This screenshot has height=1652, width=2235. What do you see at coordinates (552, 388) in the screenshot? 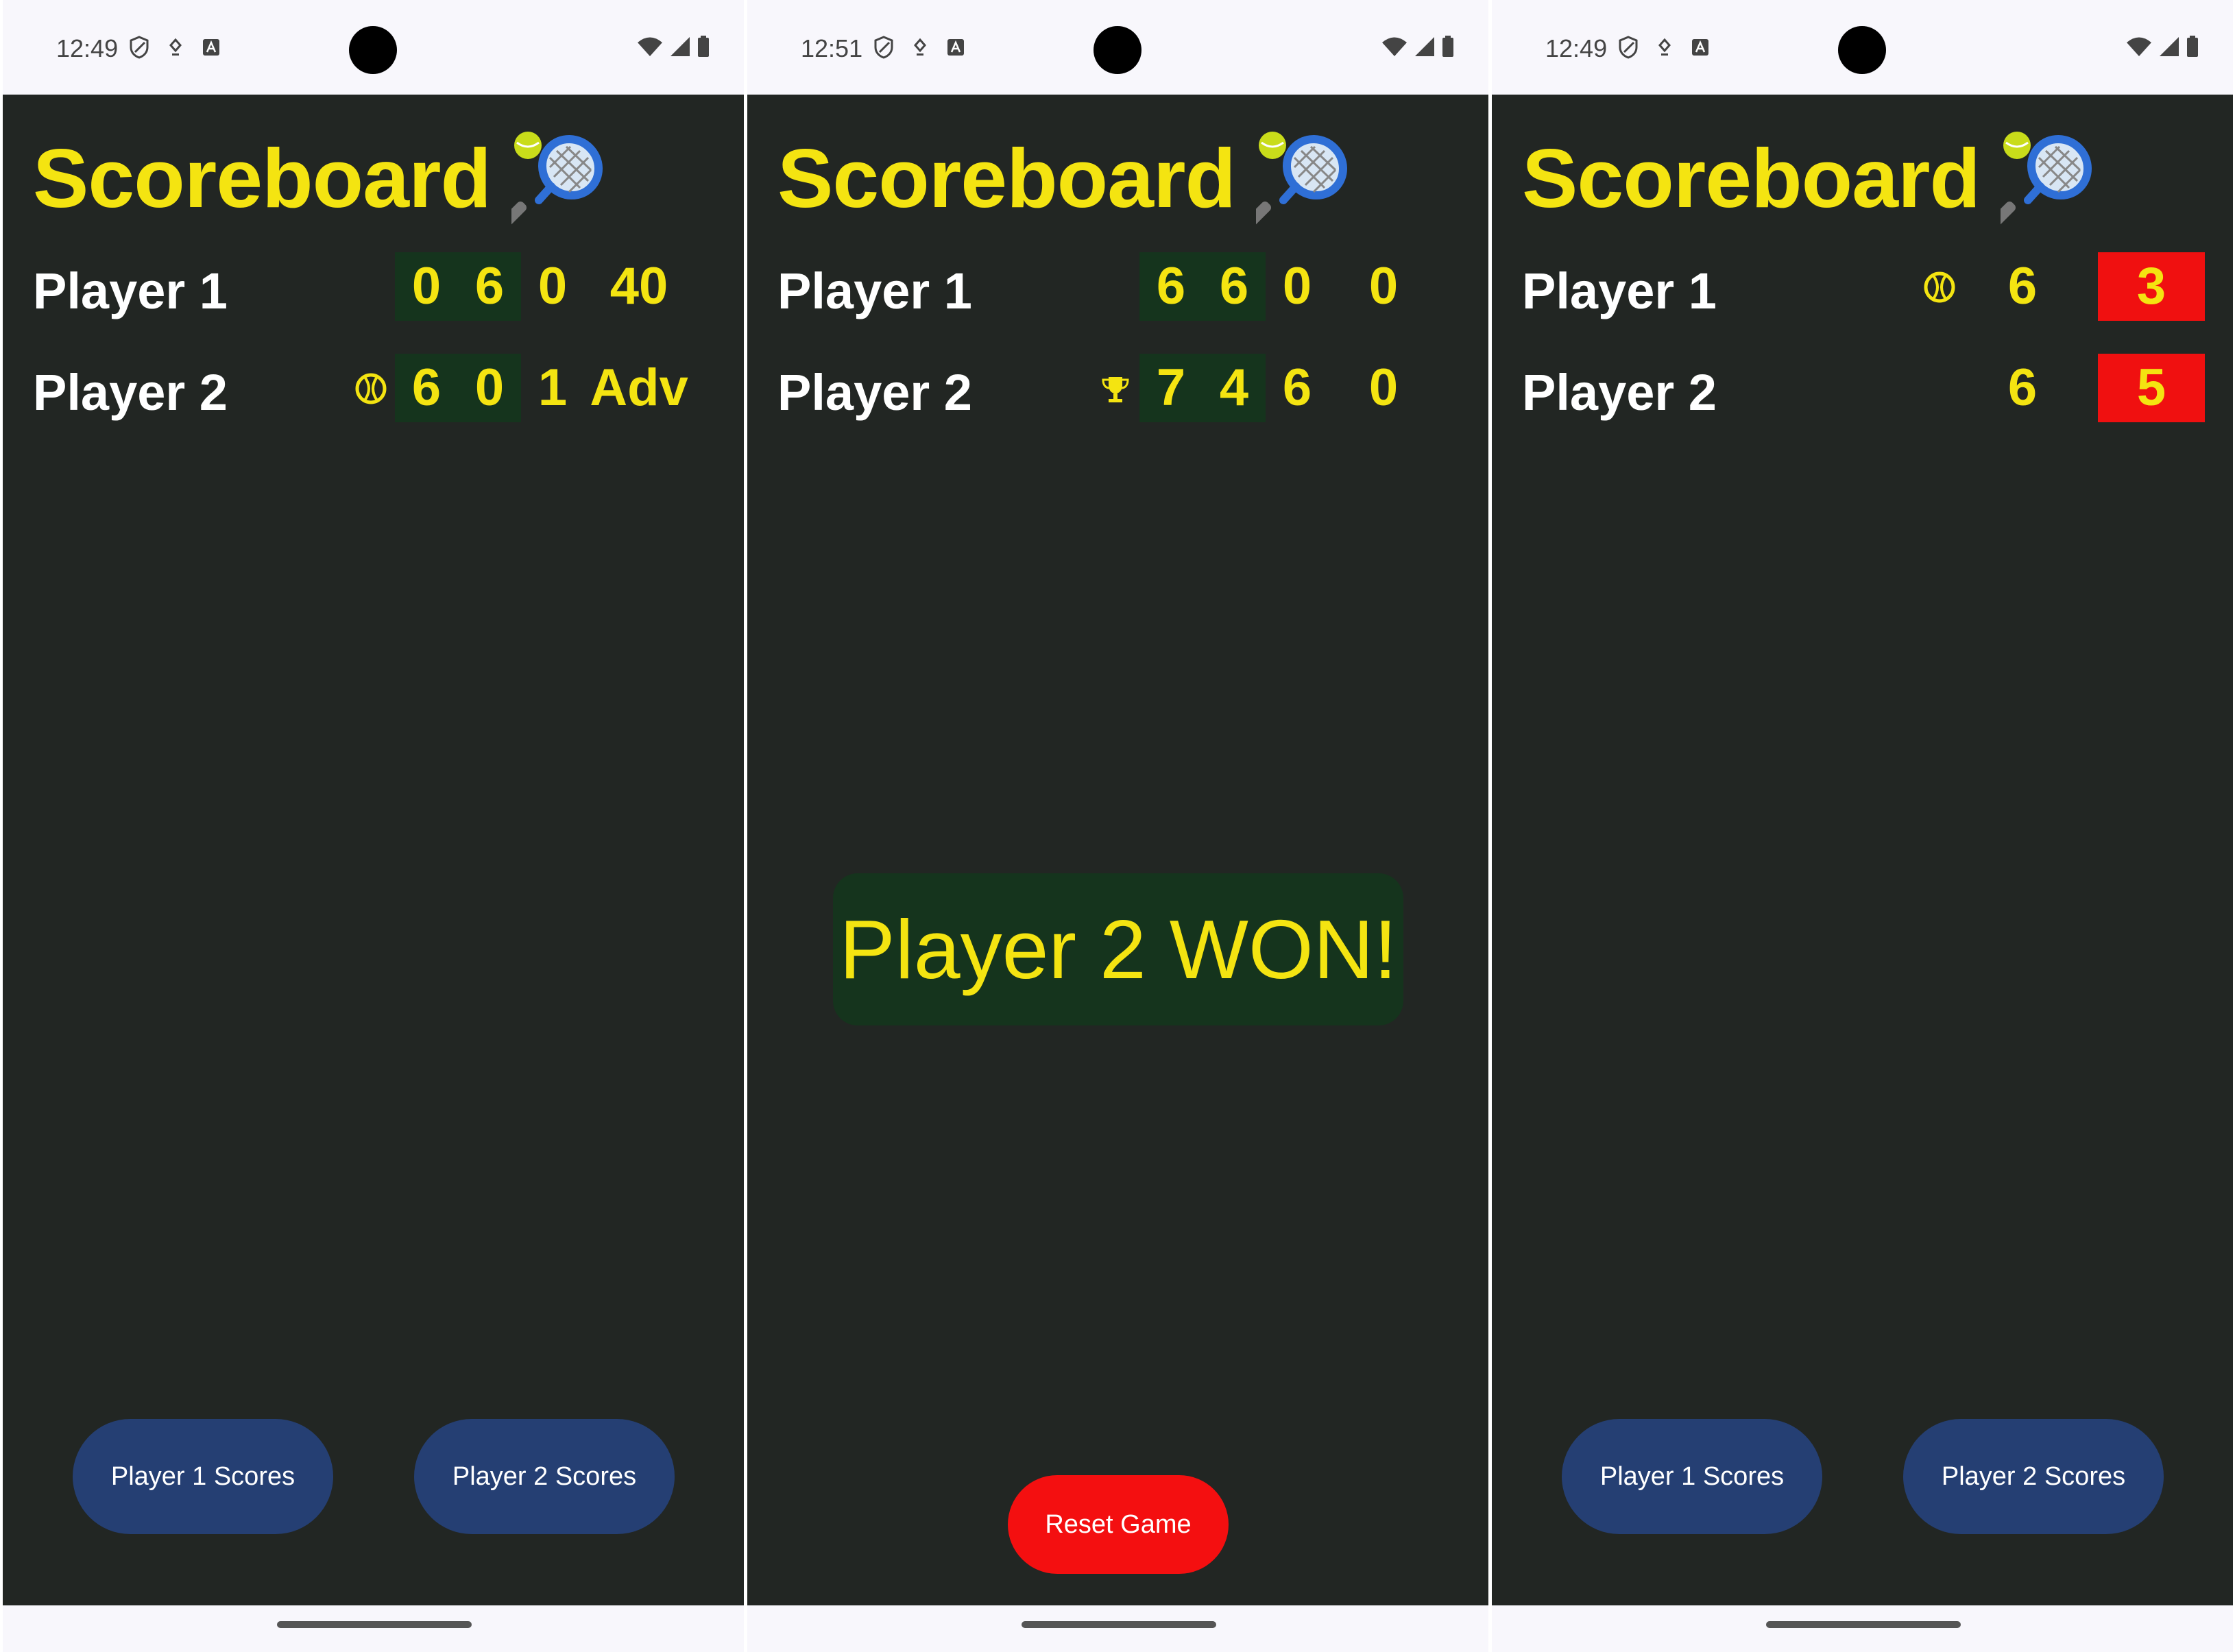
I see `games-score: 1` at bounding box center [552, 388].